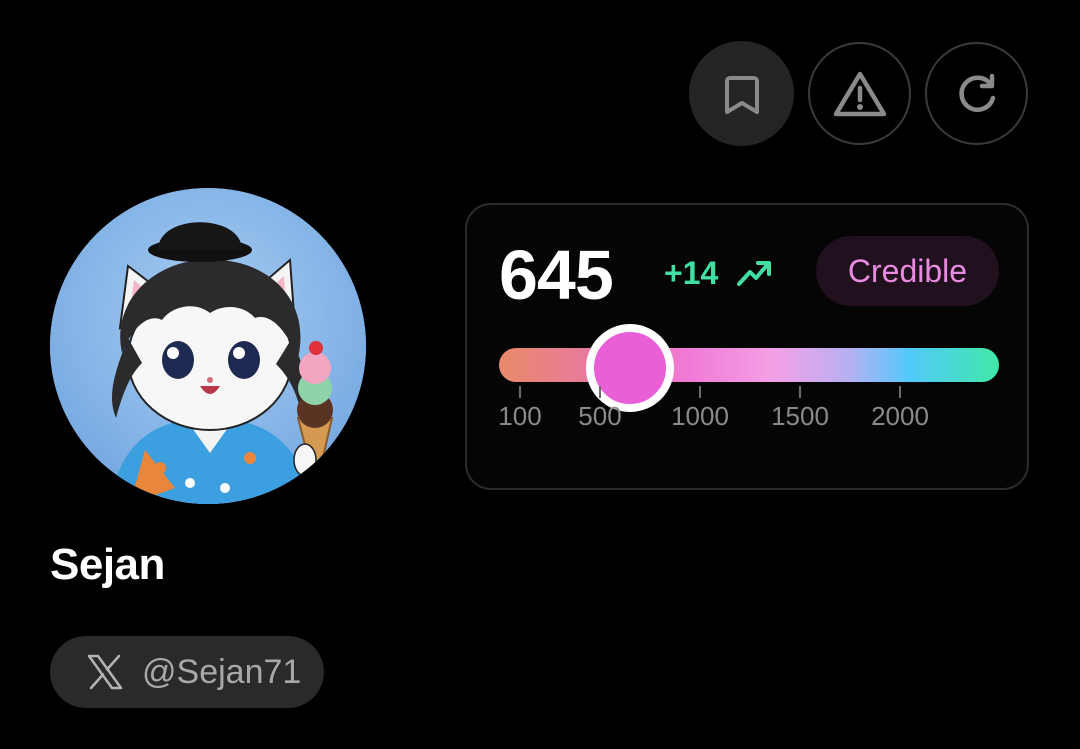 The height and width of the screenshot is (749, 1080). Describe the element at coordinates (105, 672) in the screenshot. I see `x-logo-icon` at that location.